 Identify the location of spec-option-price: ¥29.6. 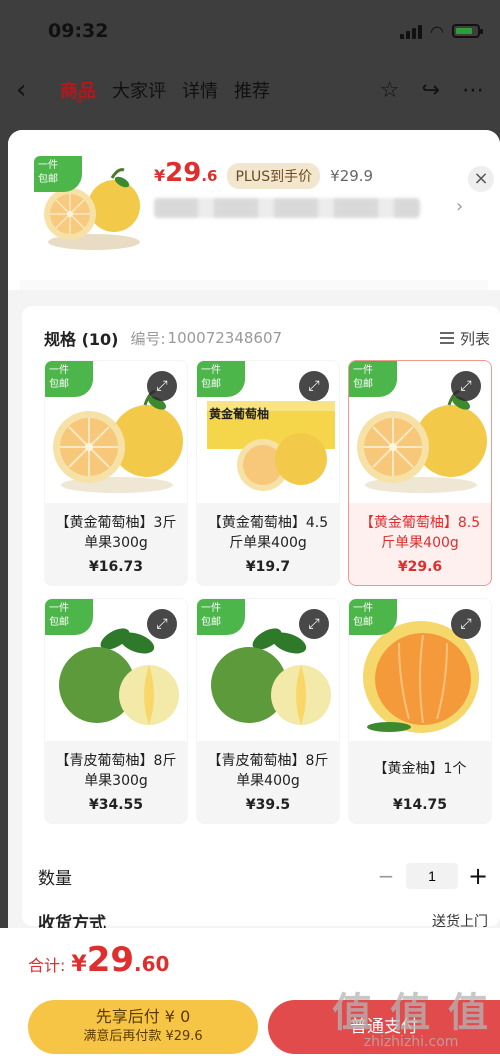
(420, 567).